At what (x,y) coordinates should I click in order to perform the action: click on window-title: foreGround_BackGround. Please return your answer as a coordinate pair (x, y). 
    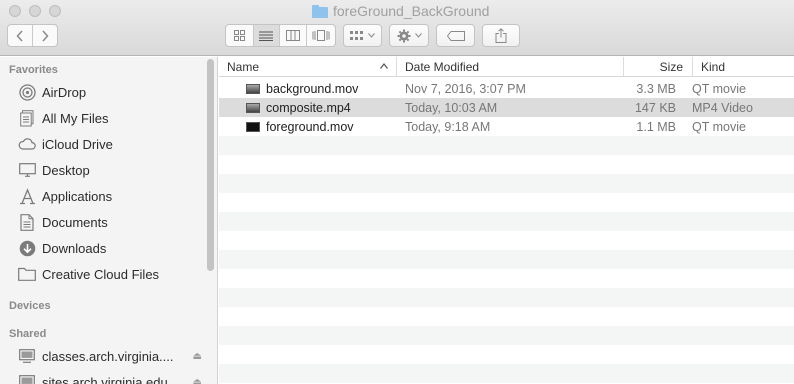
    Looking at the image, I should click on (400, 11).